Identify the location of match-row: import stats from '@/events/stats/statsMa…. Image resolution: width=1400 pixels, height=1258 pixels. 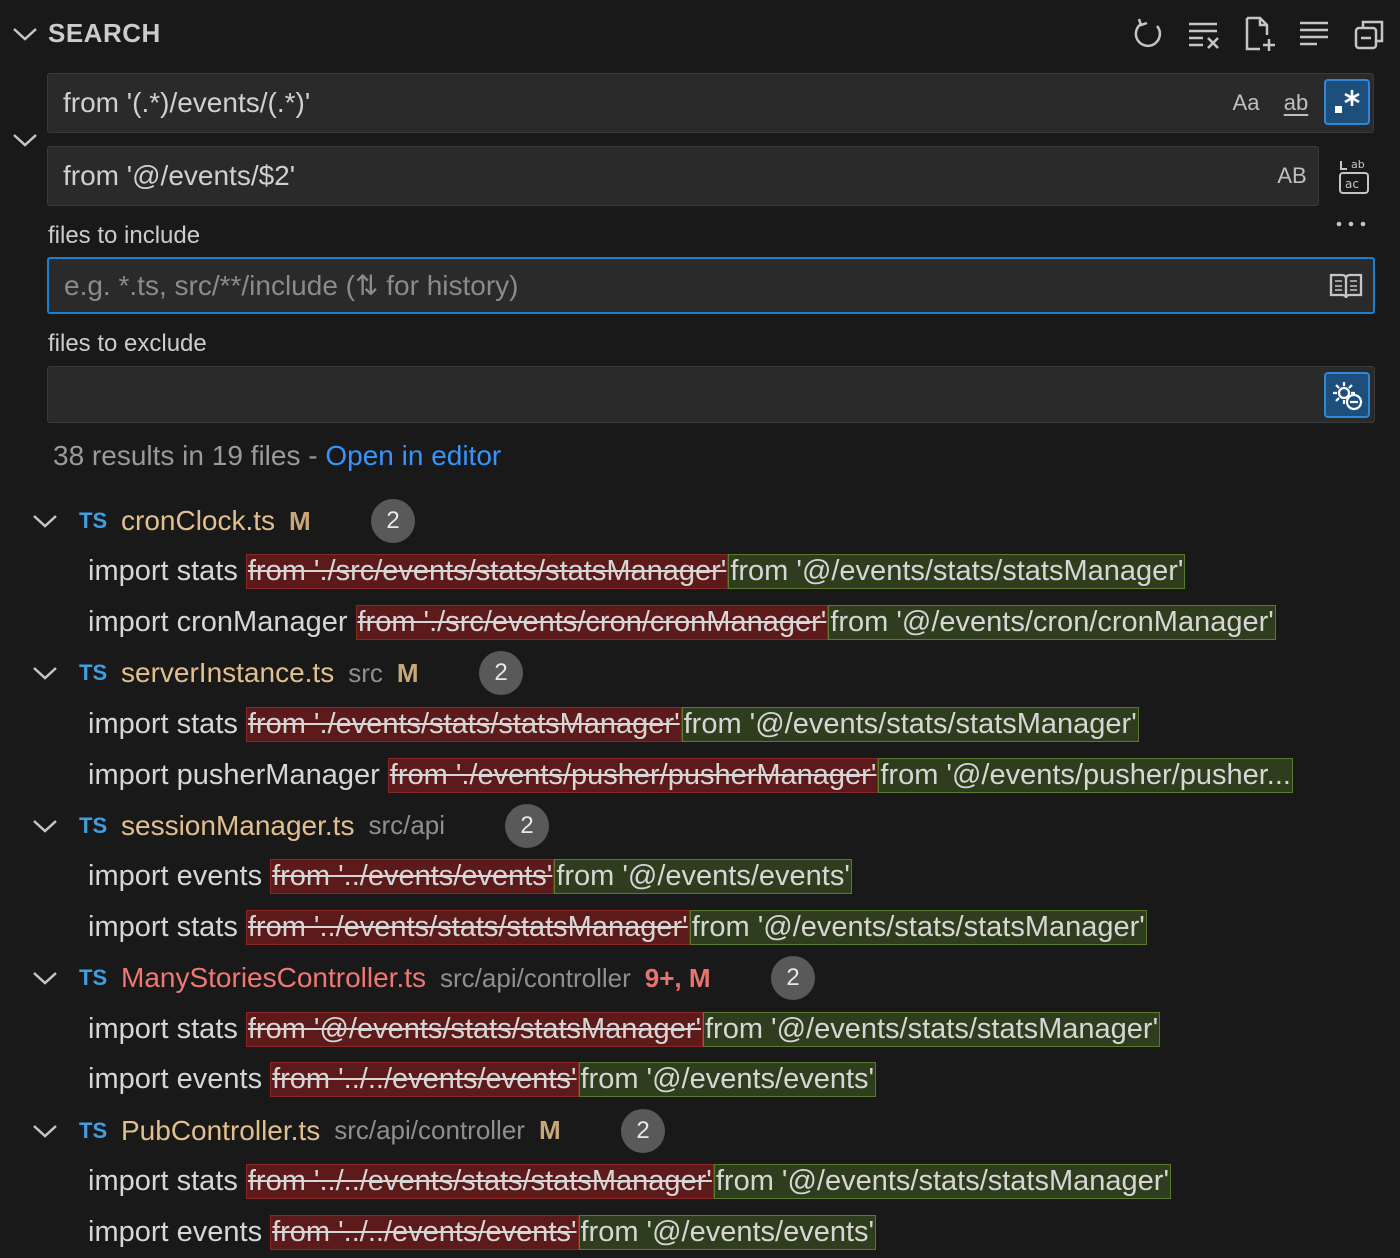
(744, 1029).